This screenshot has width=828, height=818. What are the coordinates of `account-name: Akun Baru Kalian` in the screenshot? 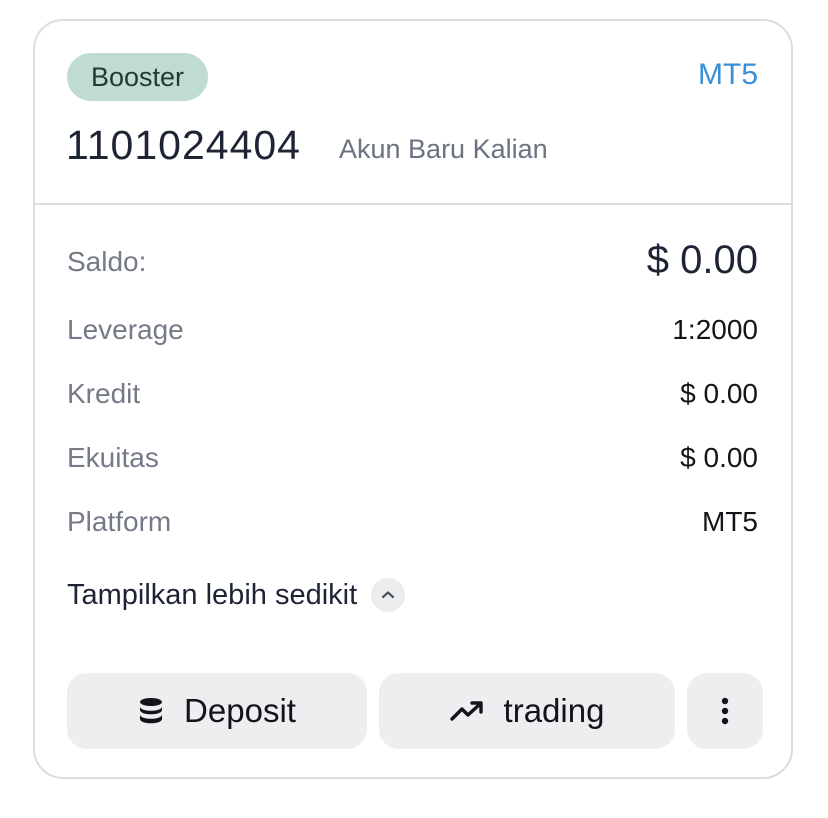 It's located at (443, 149).